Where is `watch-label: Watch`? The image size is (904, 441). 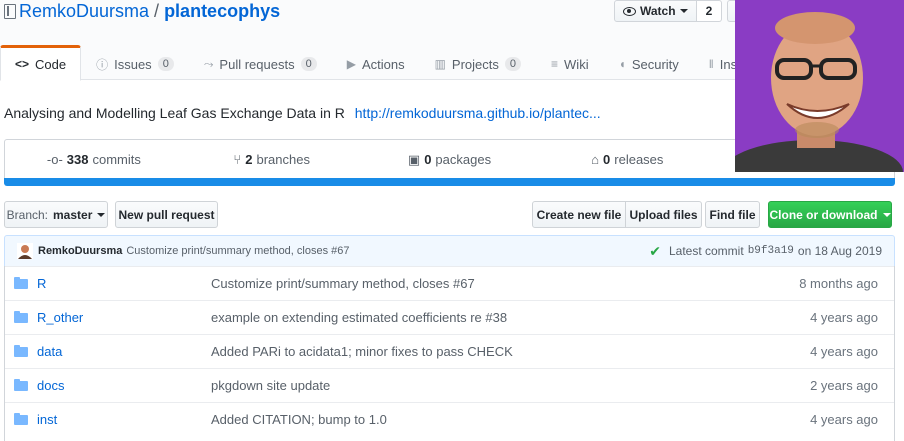
watch-label: Watch is located at coordinates (658, 11).